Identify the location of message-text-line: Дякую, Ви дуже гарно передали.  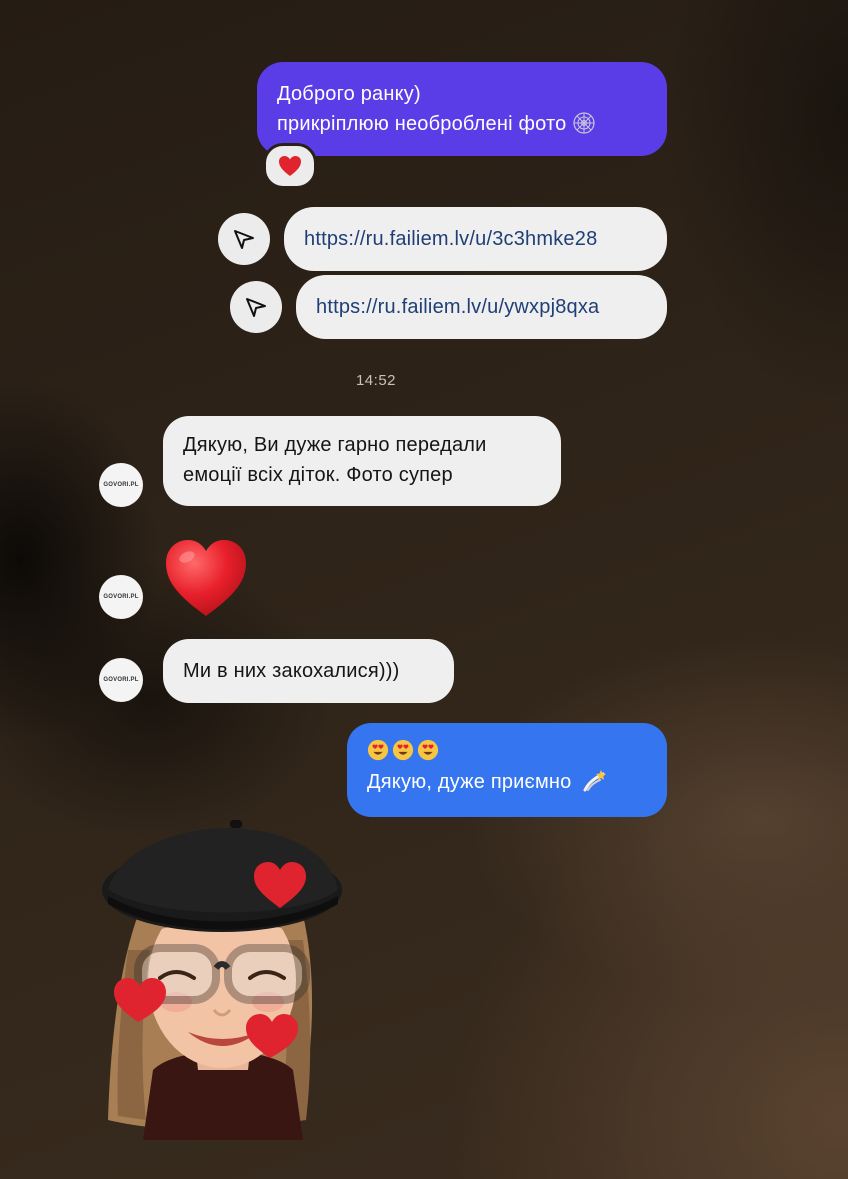
(335, 445).